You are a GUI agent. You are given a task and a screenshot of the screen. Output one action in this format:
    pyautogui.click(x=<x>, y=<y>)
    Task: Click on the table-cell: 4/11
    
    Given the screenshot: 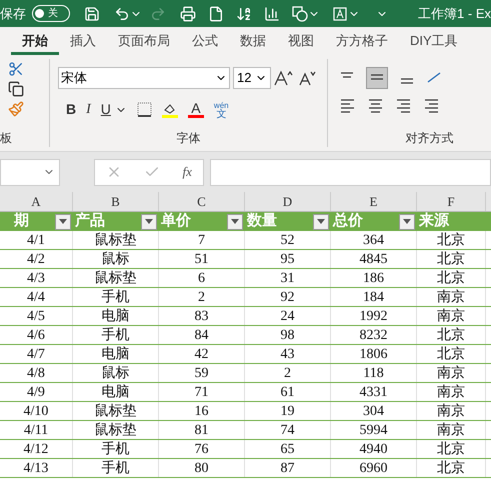 What is the action you would take?
    pyautogui.click(x=36, y=430)
    